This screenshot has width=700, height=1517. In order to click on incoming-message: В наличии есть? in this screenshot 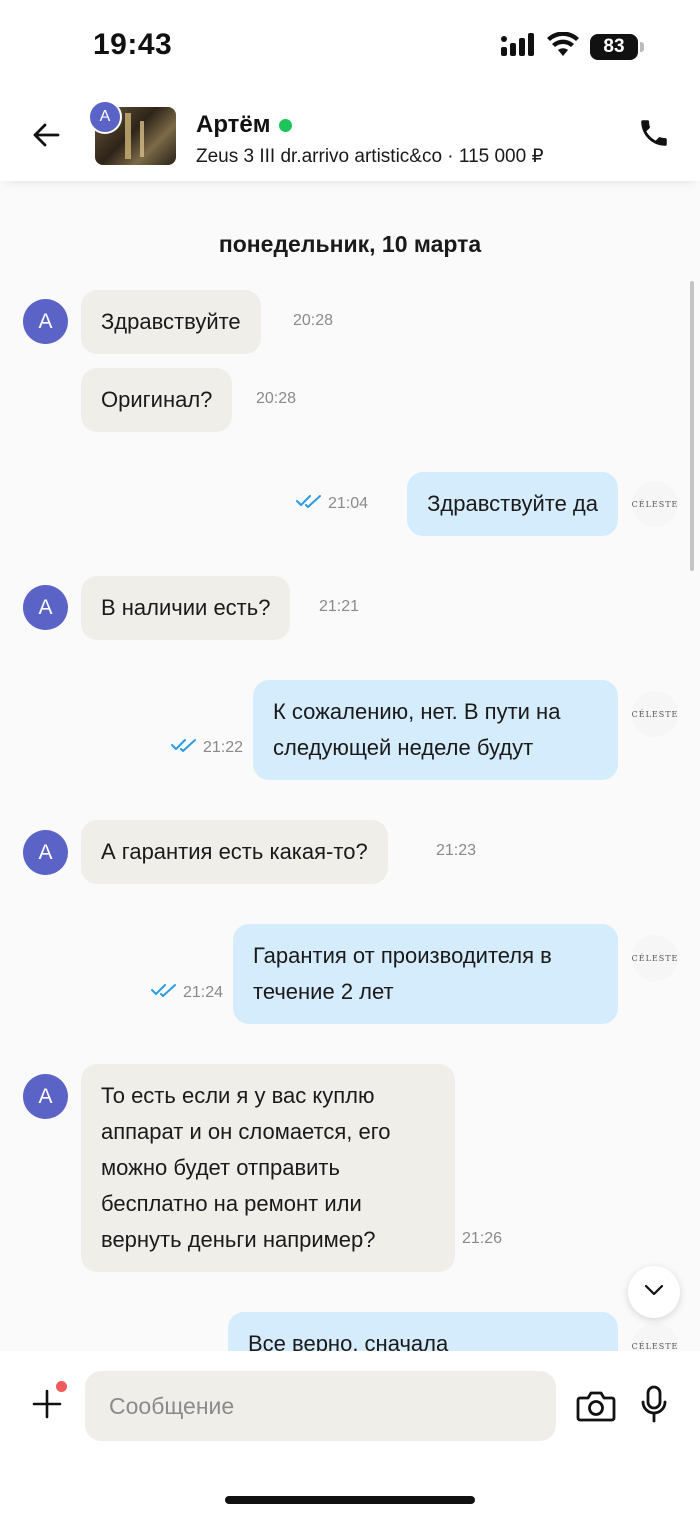, I will do `click(186, 608)`.